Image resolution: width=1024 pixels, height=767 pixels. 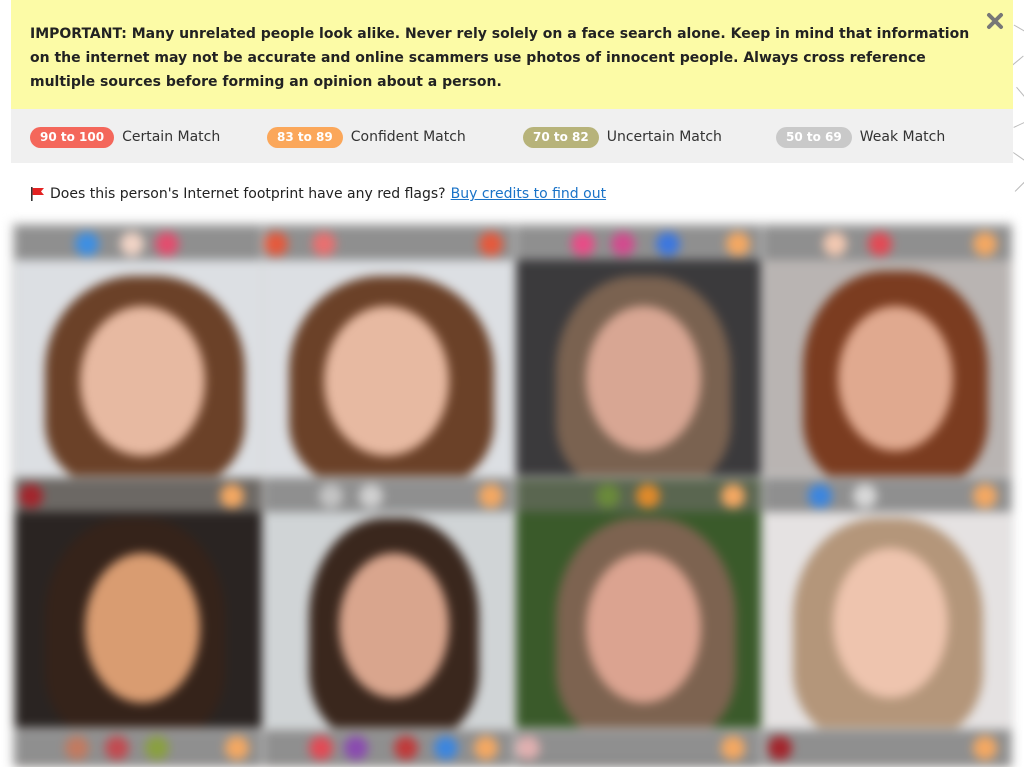 I want to click on decorative-edge-pattern, so click(x=1018, y=105).